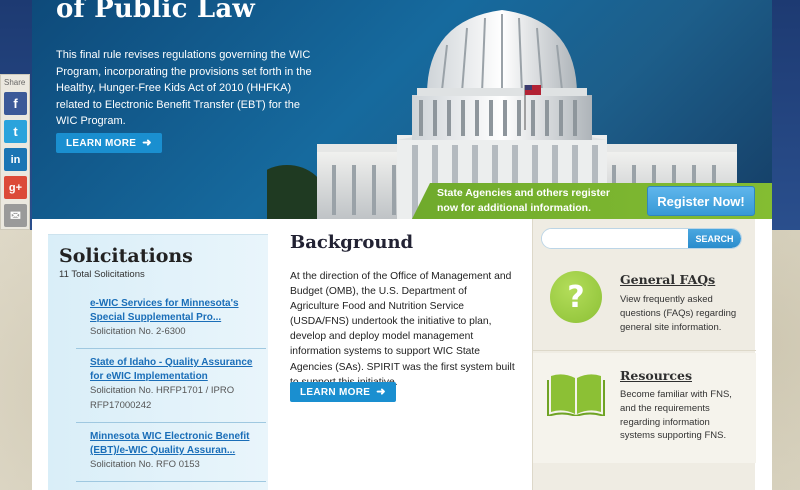  I want to click on search-button: SEARCH, so click(714, 238).